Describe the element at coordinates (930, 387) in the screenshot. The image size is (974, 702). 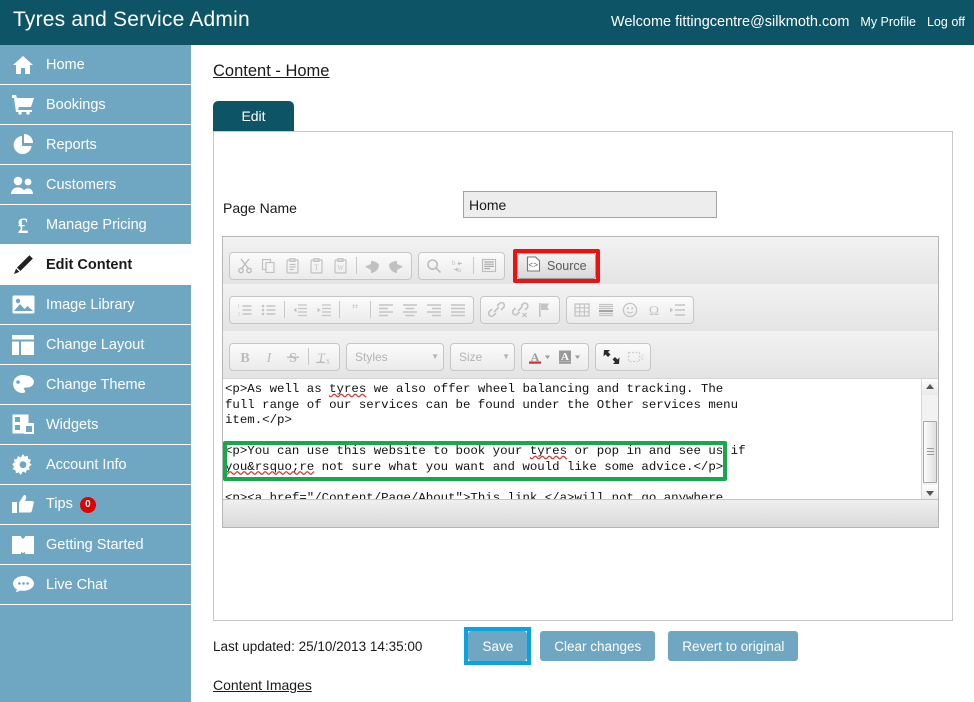
I see `scroll-up-arrow-icon` at that location.